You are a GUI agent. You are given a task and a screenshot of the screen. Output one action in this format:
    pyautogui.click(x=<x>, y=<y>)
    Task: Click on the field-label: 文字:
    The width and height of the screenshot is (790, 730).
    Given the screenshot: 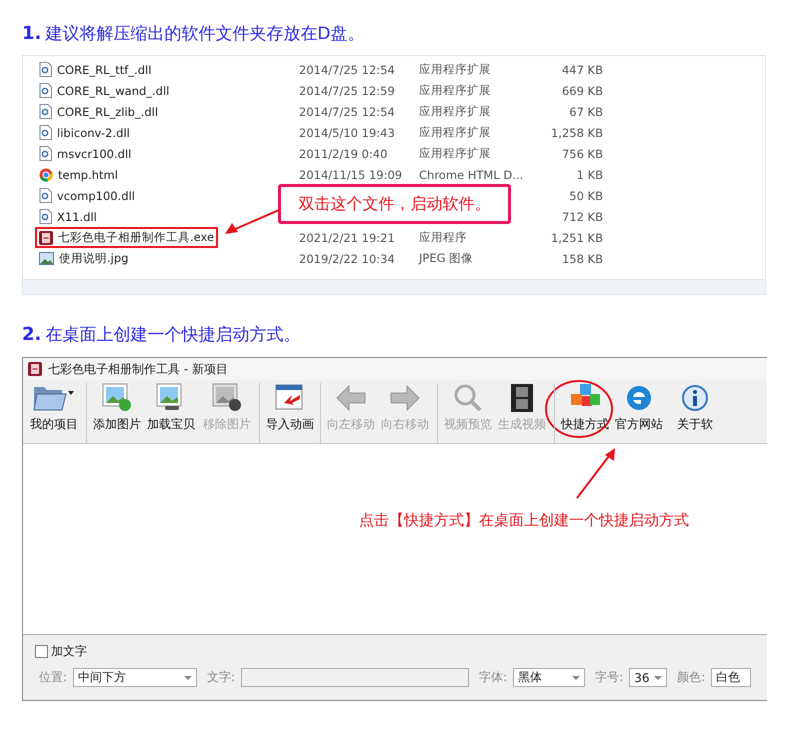 What is the action you would take?
    pyautogui.click(x=221, y=677)
    